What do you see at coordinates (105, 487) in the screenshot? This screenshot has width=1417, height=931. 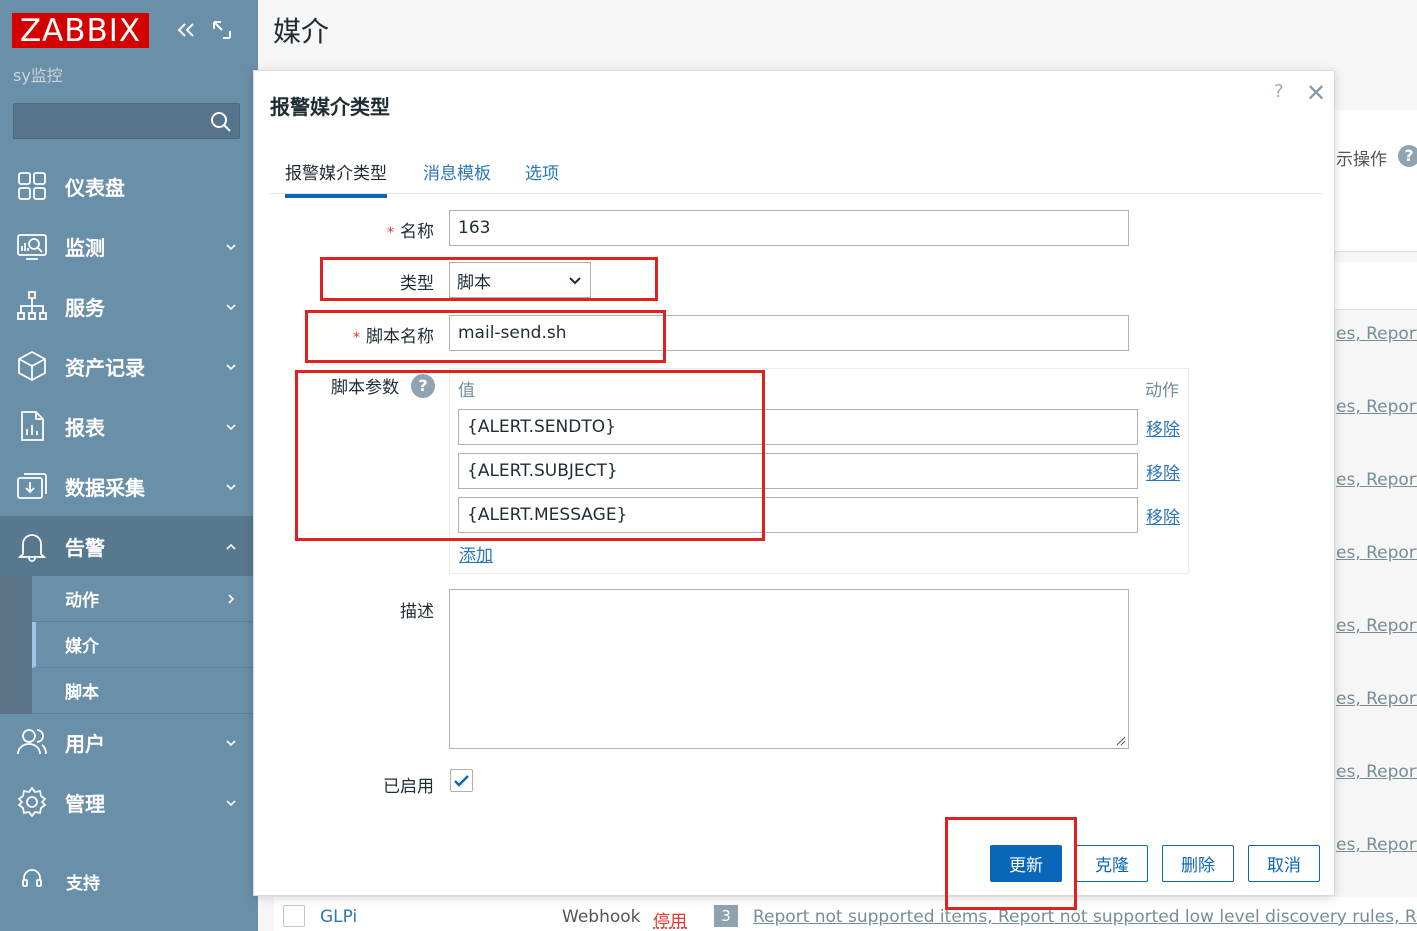 I see `nav-label: 数据采集` at bounding box center [105, 487].